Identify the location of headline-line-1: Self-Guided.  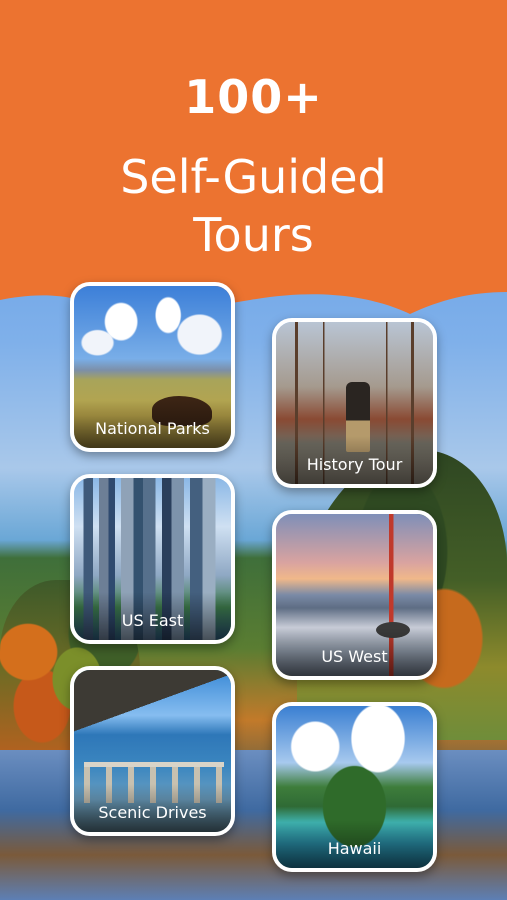
(253, 177).